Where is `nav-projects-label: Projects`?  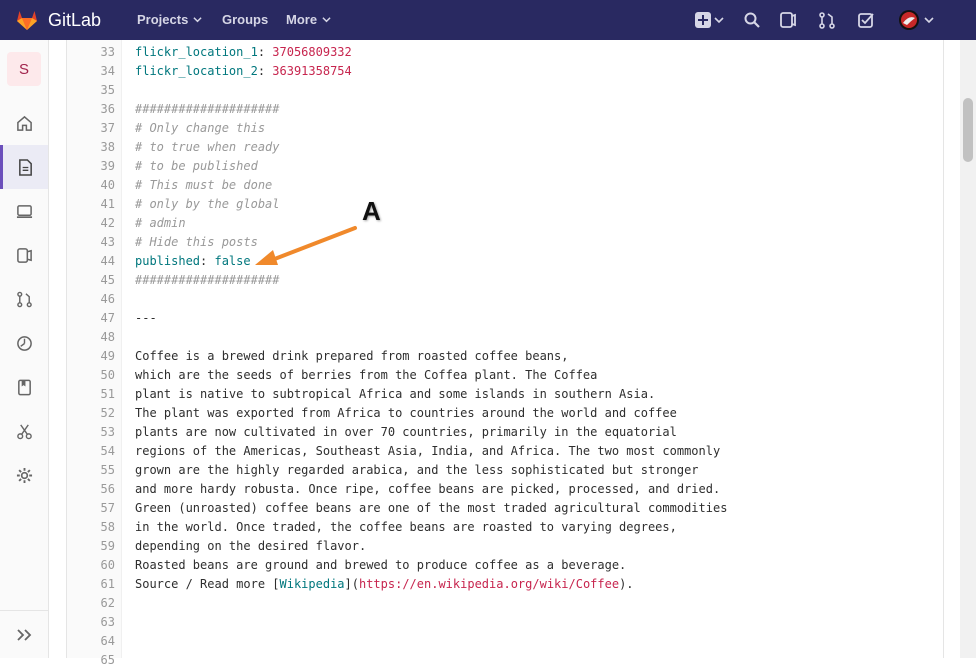
nav-projects-label: Projects is located at coordinates (163, 19).